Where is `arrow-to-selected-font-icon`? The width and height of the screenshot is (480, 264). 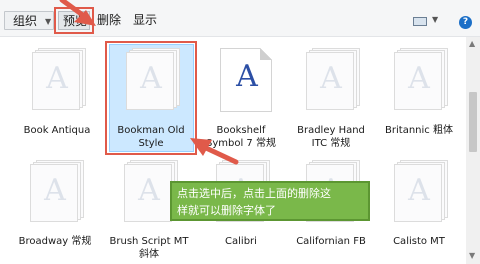
arrow-to-selected-font-icon is located at coordinates (214, 151).